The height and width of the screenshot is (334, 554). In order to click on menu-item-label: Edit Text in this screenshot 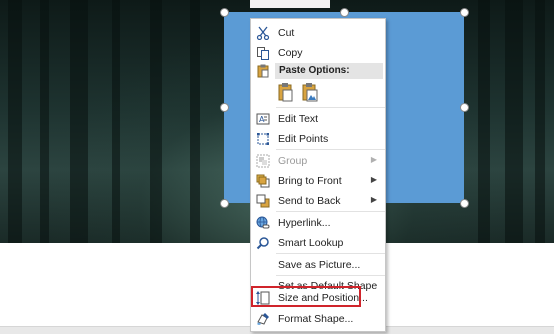, I will do `click(298, 119)`.